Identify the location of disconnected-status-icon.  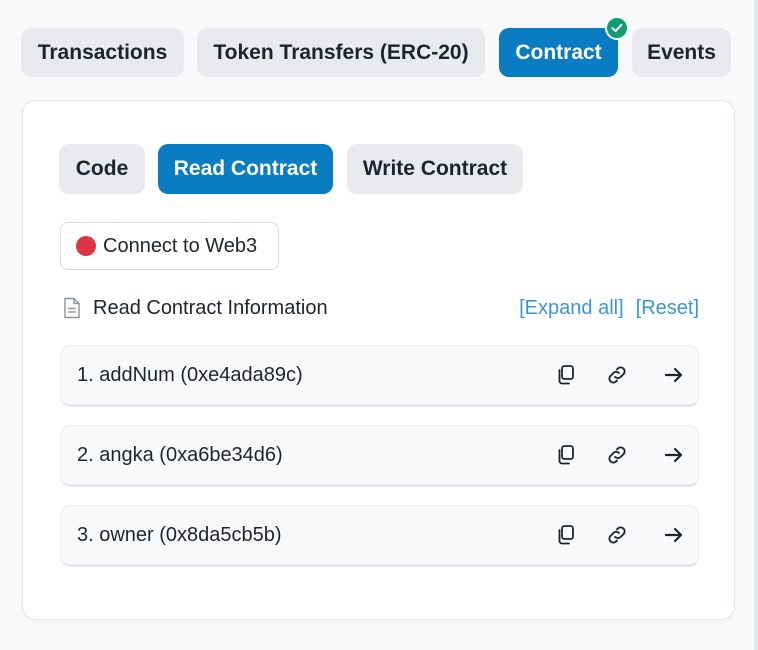
(86, 246).